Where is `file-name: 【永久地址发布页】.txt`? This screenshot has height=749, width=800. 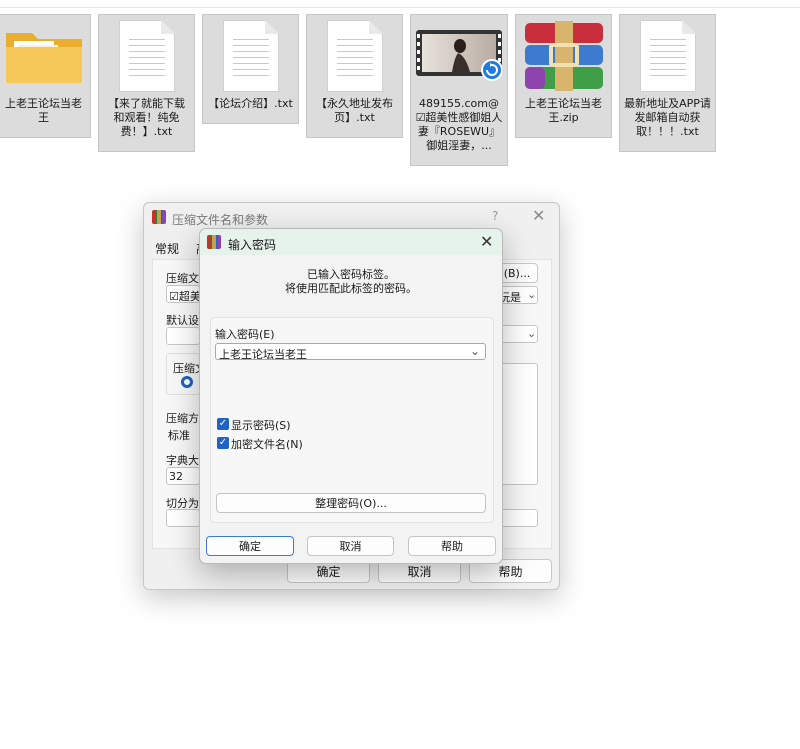 file-name: 【永久地址发布页】.txt is located at coordinates (354, 110).